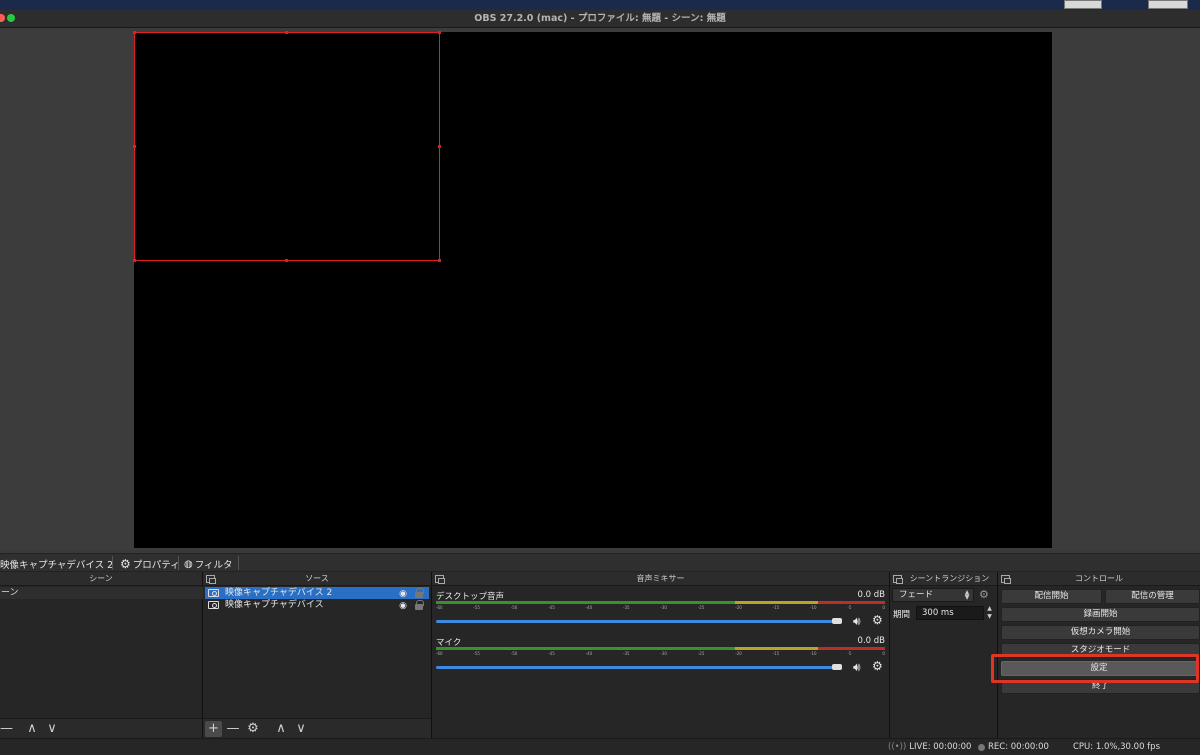  I want to click on transition-gear-icon: ⚙, so click(984, 594).